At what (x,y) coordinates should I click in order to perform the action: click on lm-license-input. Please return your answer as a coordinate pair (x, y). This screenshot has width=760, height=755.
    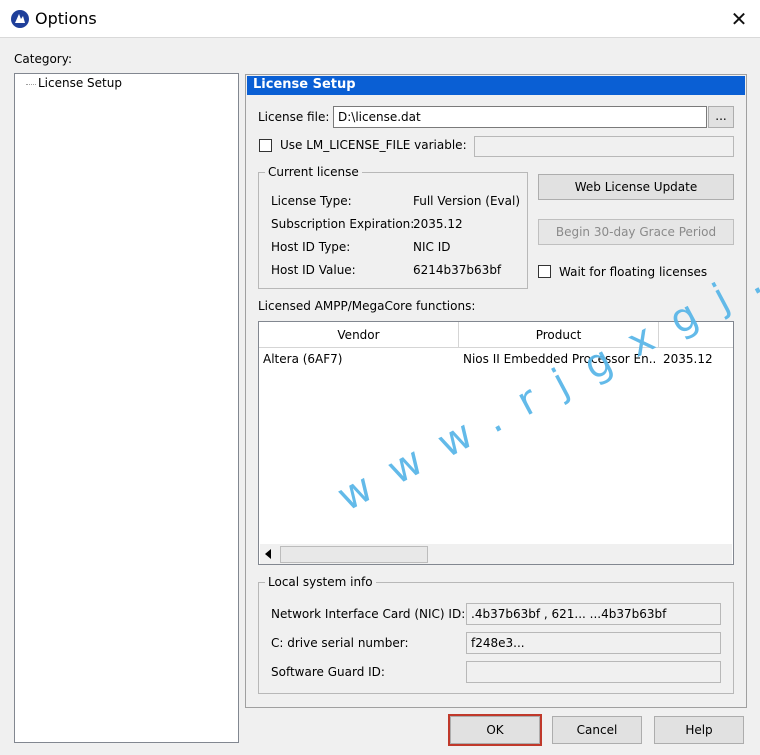
    Looking at the image, I should click on (604, 146).